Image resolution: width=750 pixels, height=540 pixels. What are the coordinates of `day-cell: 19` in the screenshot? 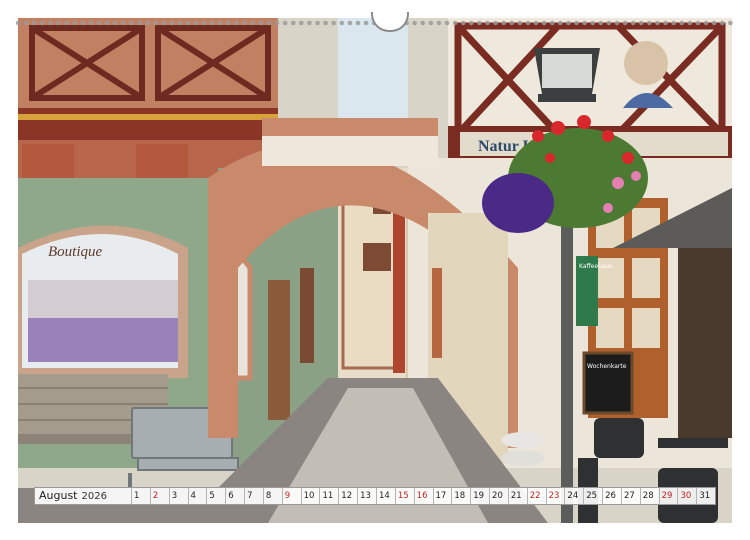 It's located at (479, 496).